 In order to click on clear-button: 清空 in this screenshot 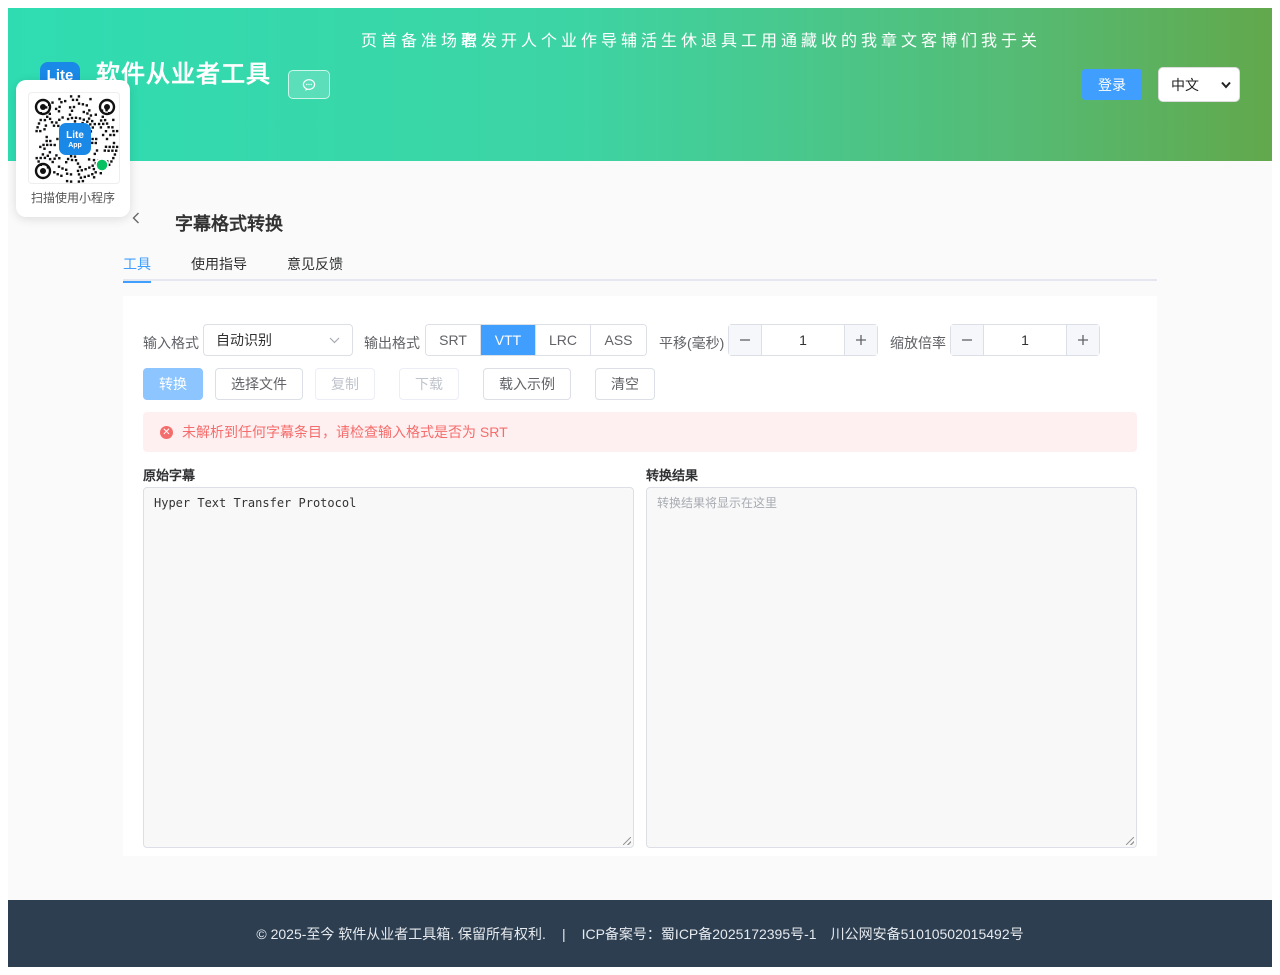, I will do `click(625, 384)`.